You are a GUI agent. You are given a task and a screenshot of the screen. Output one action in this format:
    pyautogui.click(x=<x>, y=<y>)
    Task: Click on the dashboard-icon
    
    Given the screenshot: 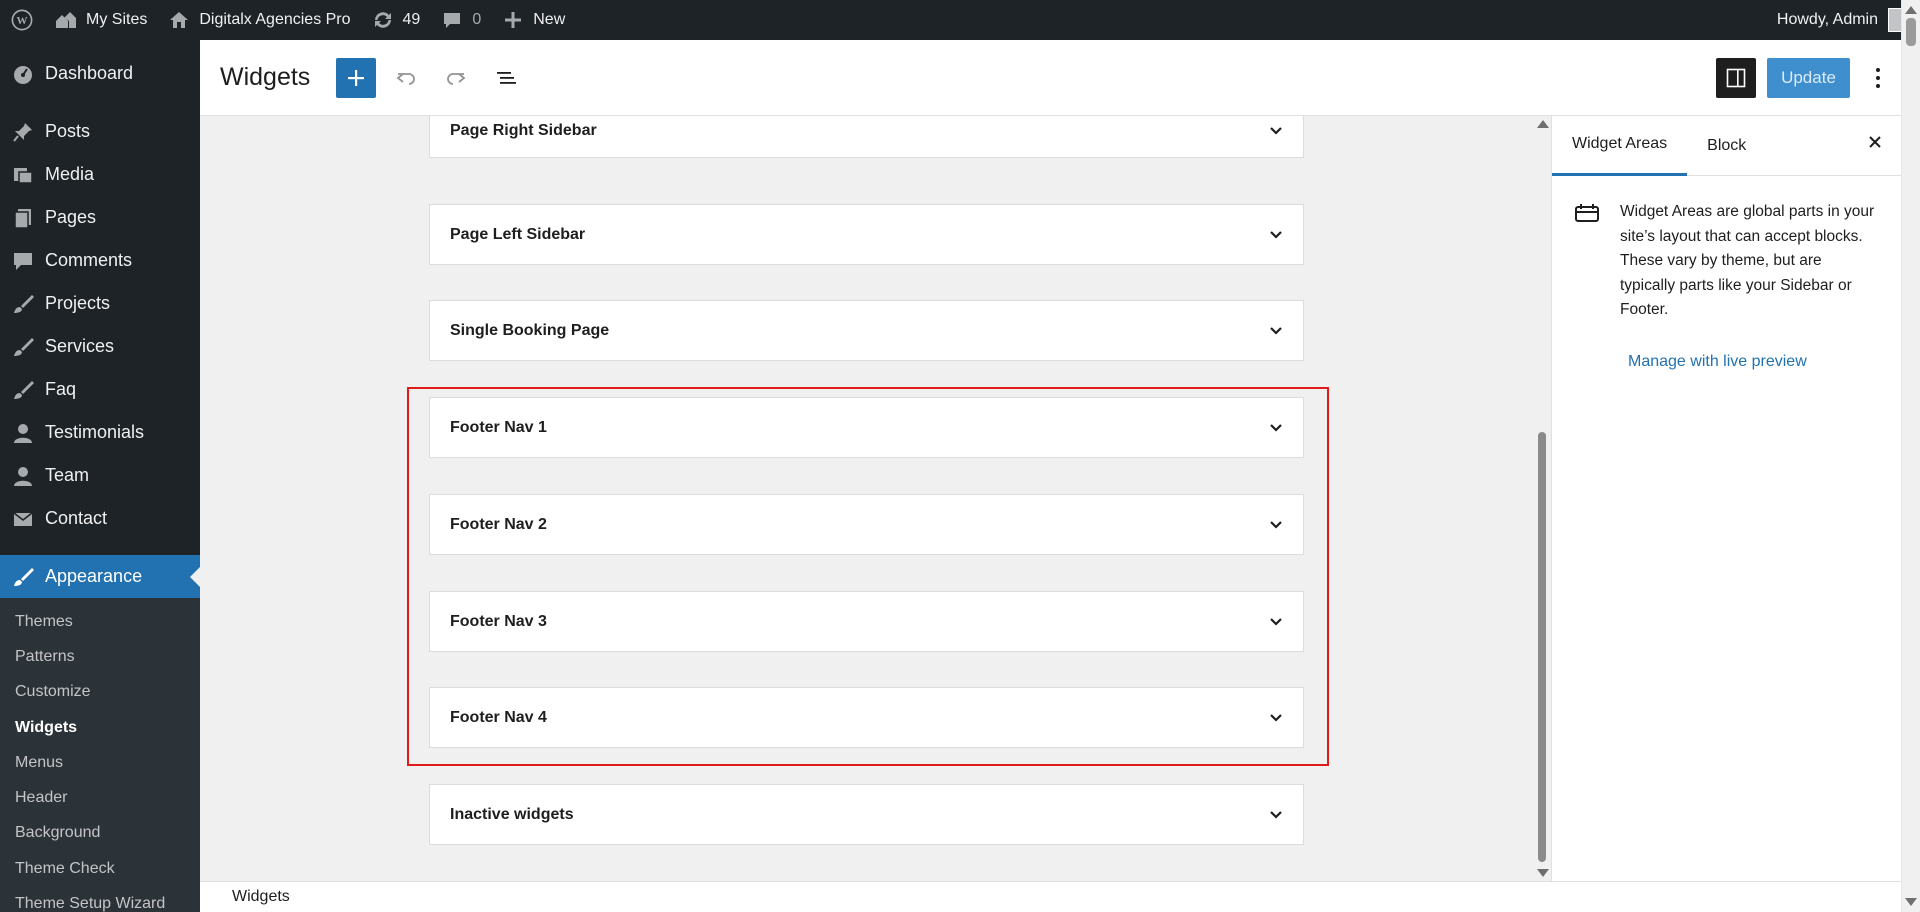 What is the action you would take?
    pyautogui.click(x=23, y=74)
    